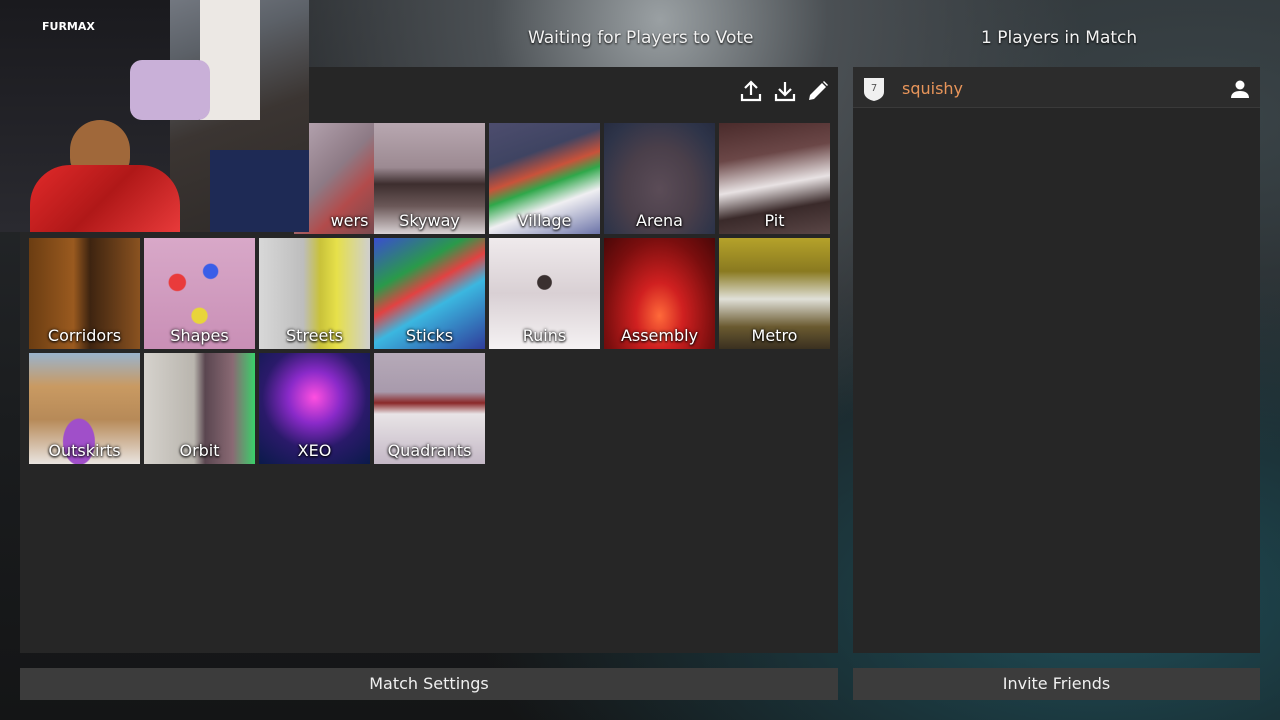 This screenshot has height=720, width=1280. What do you see at coordinates (429, 408) in the screenshot?
I see `map-tile-quadrants: Quadrants` at bounding box center [429, 408].